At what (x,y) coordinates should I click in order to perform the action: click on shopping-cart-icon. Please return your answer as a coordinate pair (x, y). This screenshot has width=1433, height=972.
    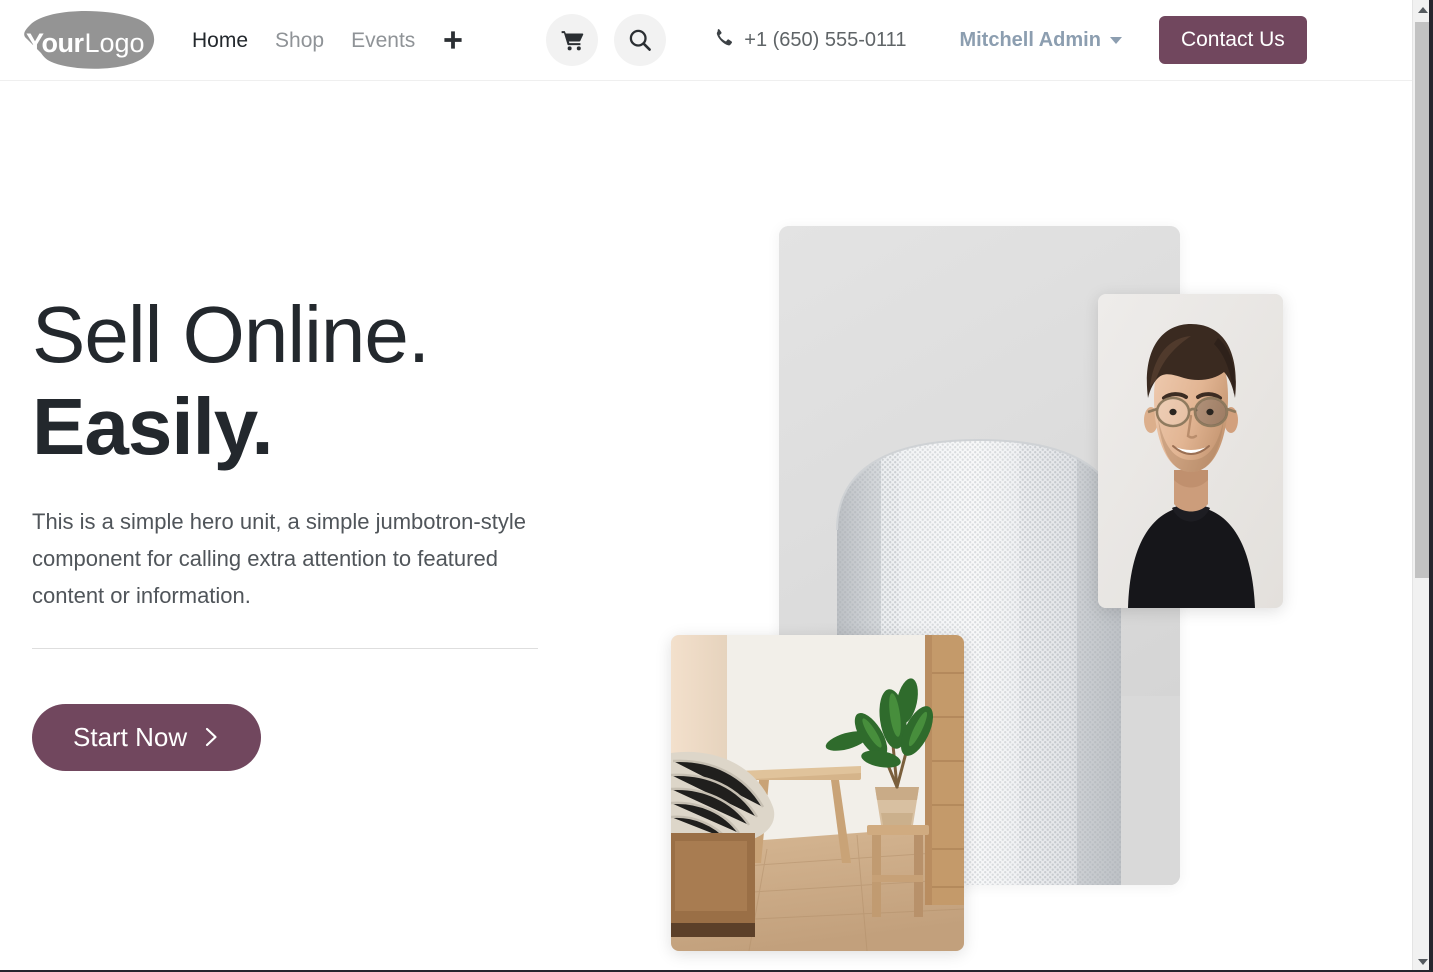
    Looking at the image, I should click on (572, 40).